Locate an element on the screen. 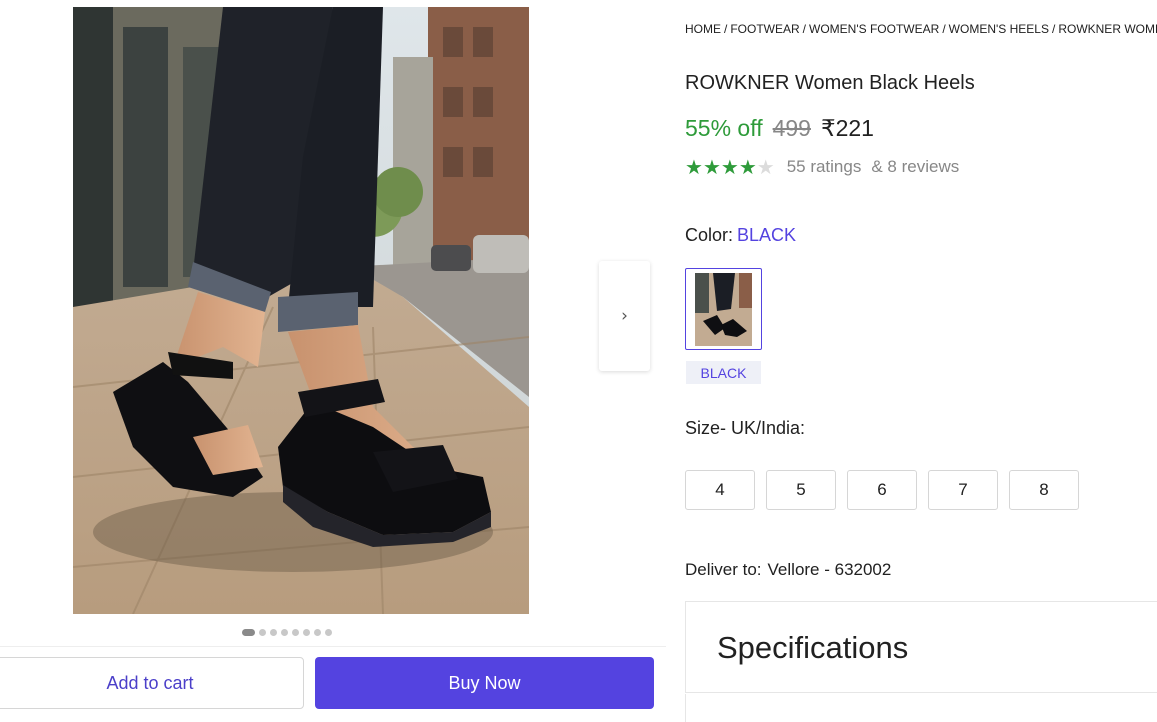  size-option: 8 is located at coordinates (1044, 490).